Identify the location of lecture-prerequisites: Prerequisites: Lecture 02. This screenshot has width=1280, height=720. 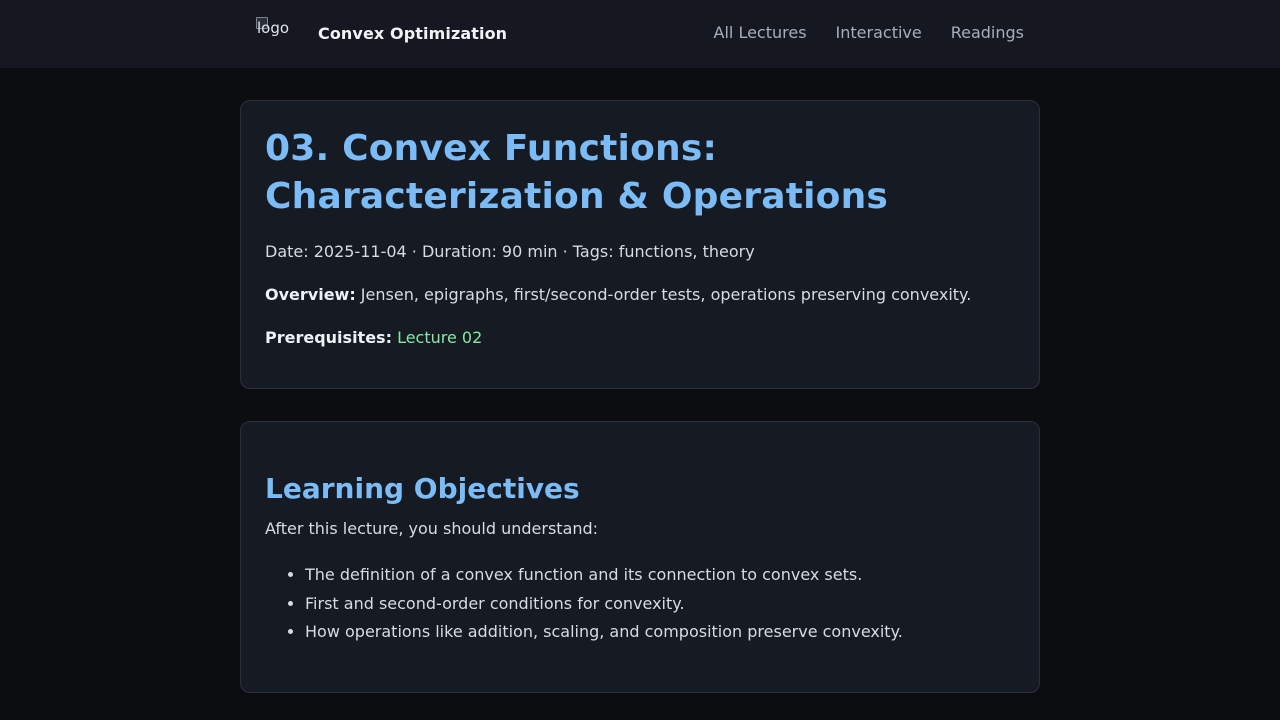
(640, 338).